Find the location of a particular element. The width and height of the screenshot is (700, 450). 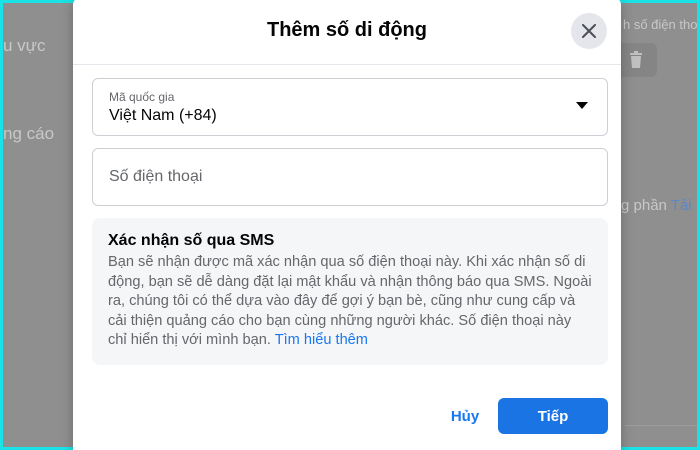

bg-section-text: g phần Tải is located at coordinates (656, 205).